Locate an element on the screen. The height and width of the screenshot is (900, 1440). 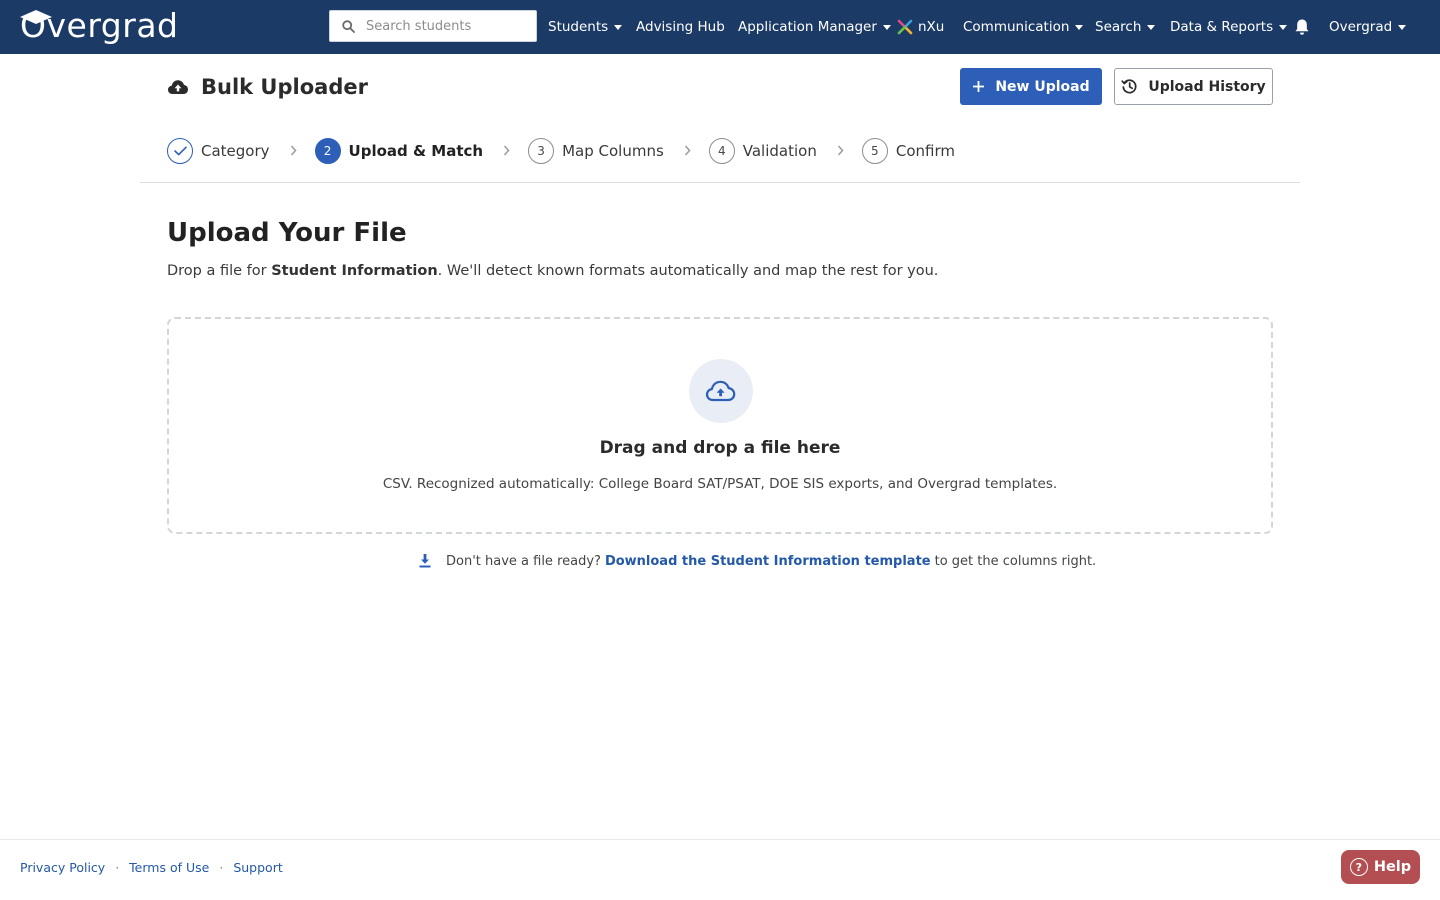
graduation-cap-icon is located at coordinates (36, 17).